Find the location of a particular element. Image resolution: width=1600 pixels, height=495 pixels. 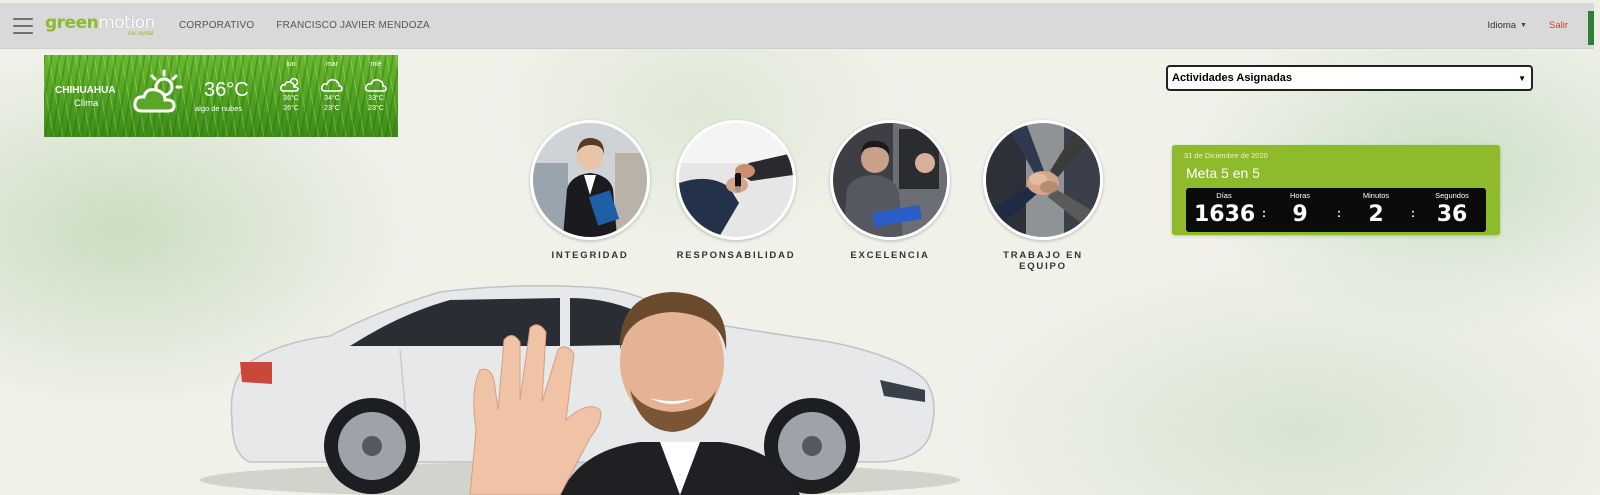

forecast-day: lun 36°C 26°C is located at coordinates (291, 87).